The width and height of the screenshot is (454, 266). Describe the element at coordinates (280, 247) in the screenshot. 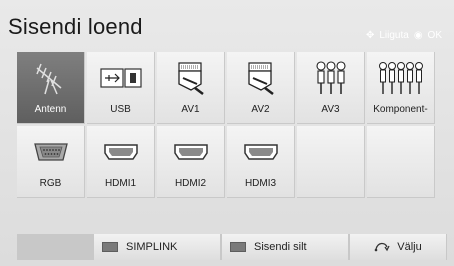

I see `input-label-label: Sisendi silt` at that location.